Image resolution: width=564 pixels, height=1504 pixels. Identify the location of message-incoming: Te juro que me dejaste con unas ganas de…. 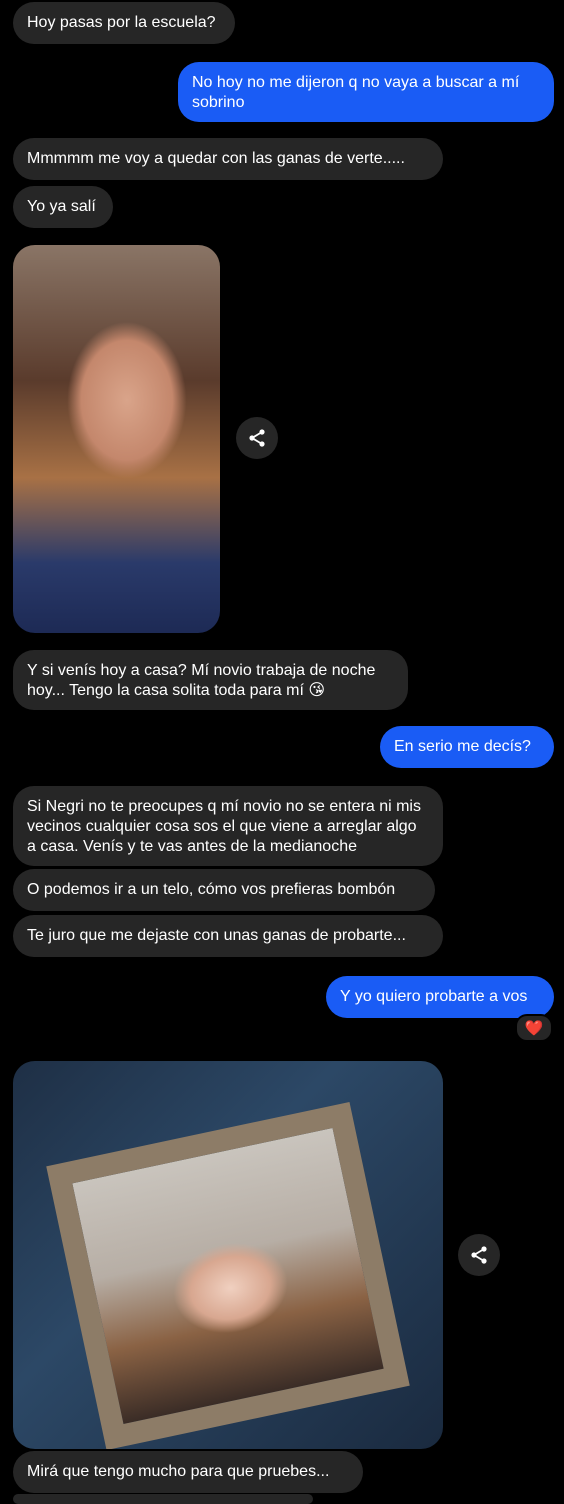
(228, 936).